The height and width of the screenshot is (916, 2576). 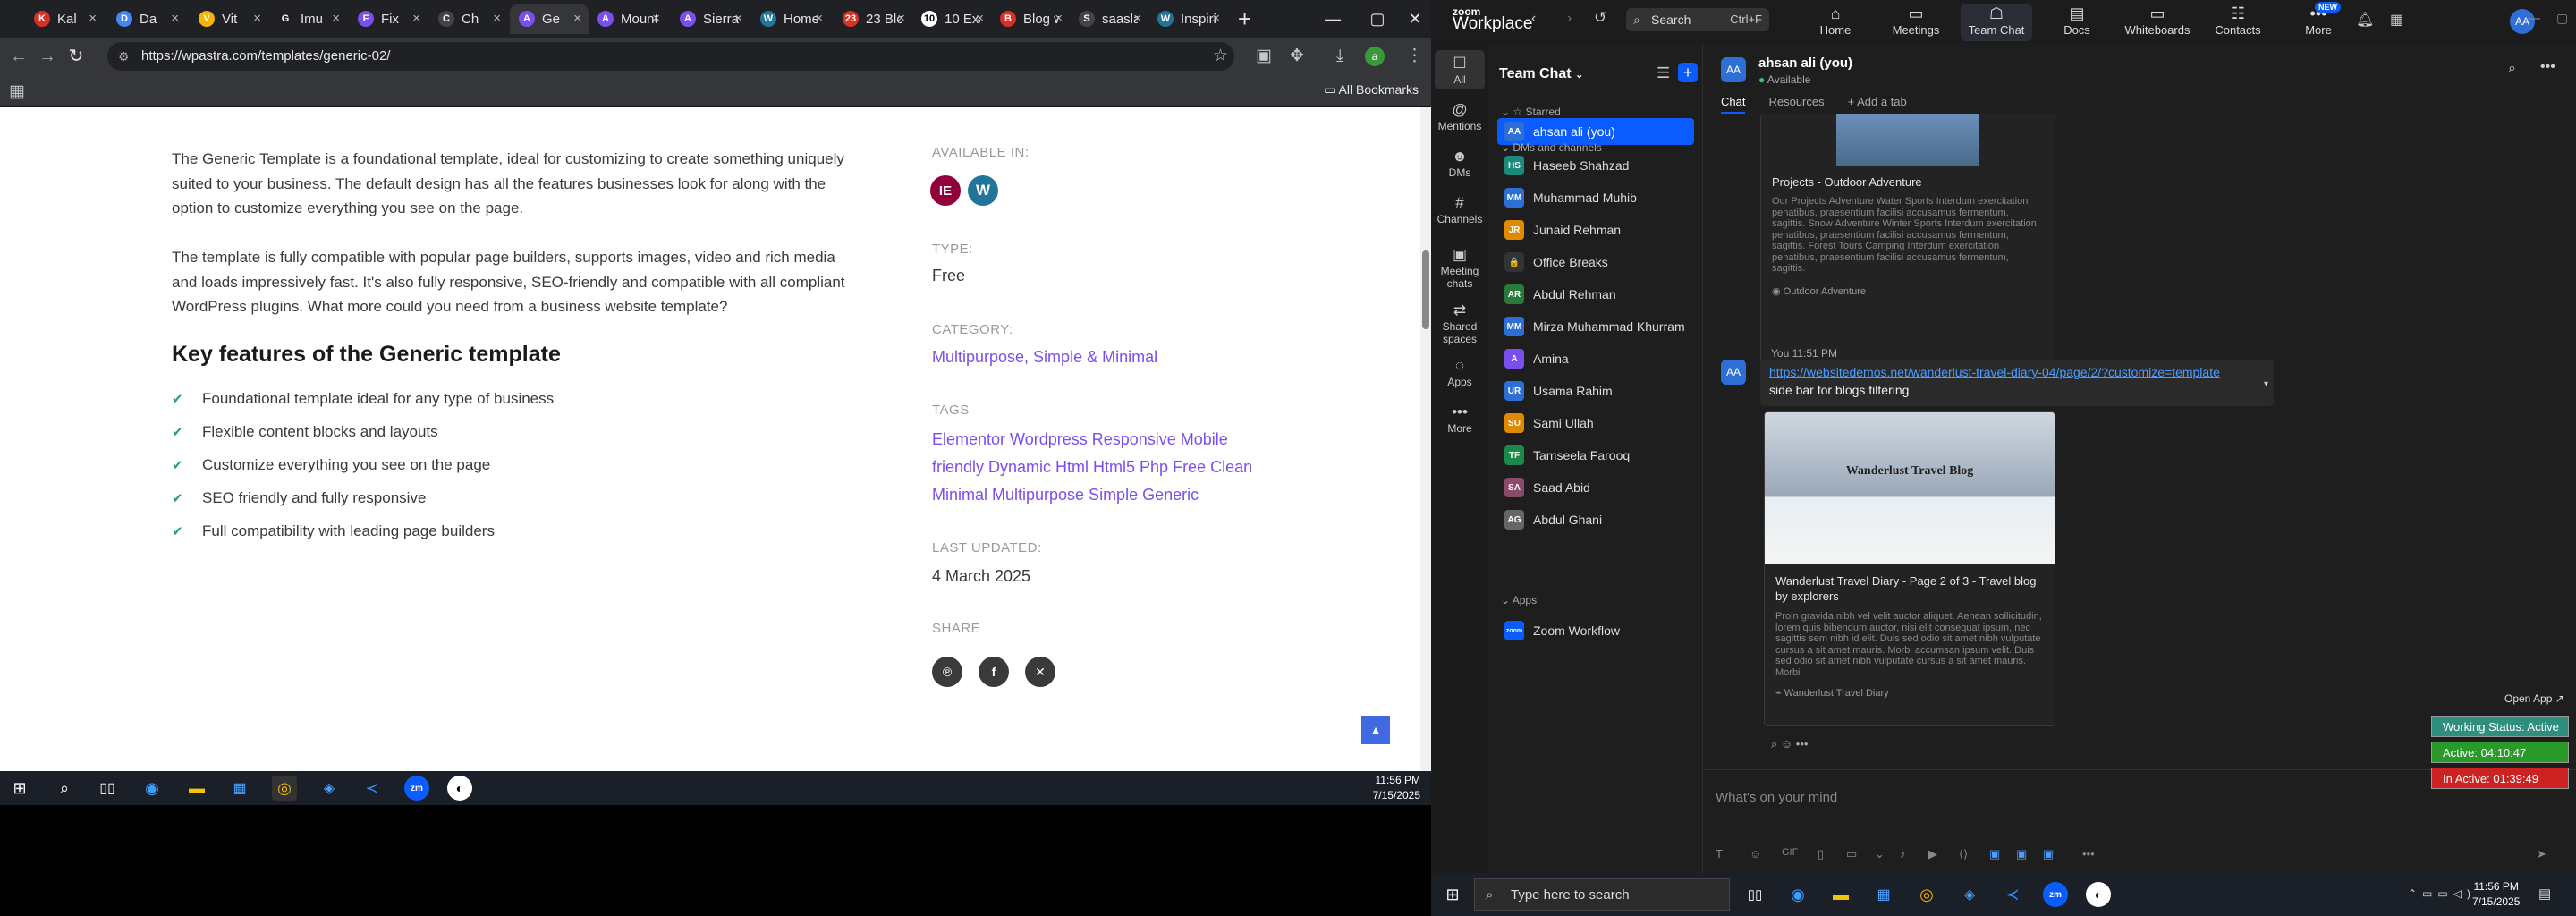 I want to click on browser-tab: B Blog w ×, so click(x=1030, y=19).